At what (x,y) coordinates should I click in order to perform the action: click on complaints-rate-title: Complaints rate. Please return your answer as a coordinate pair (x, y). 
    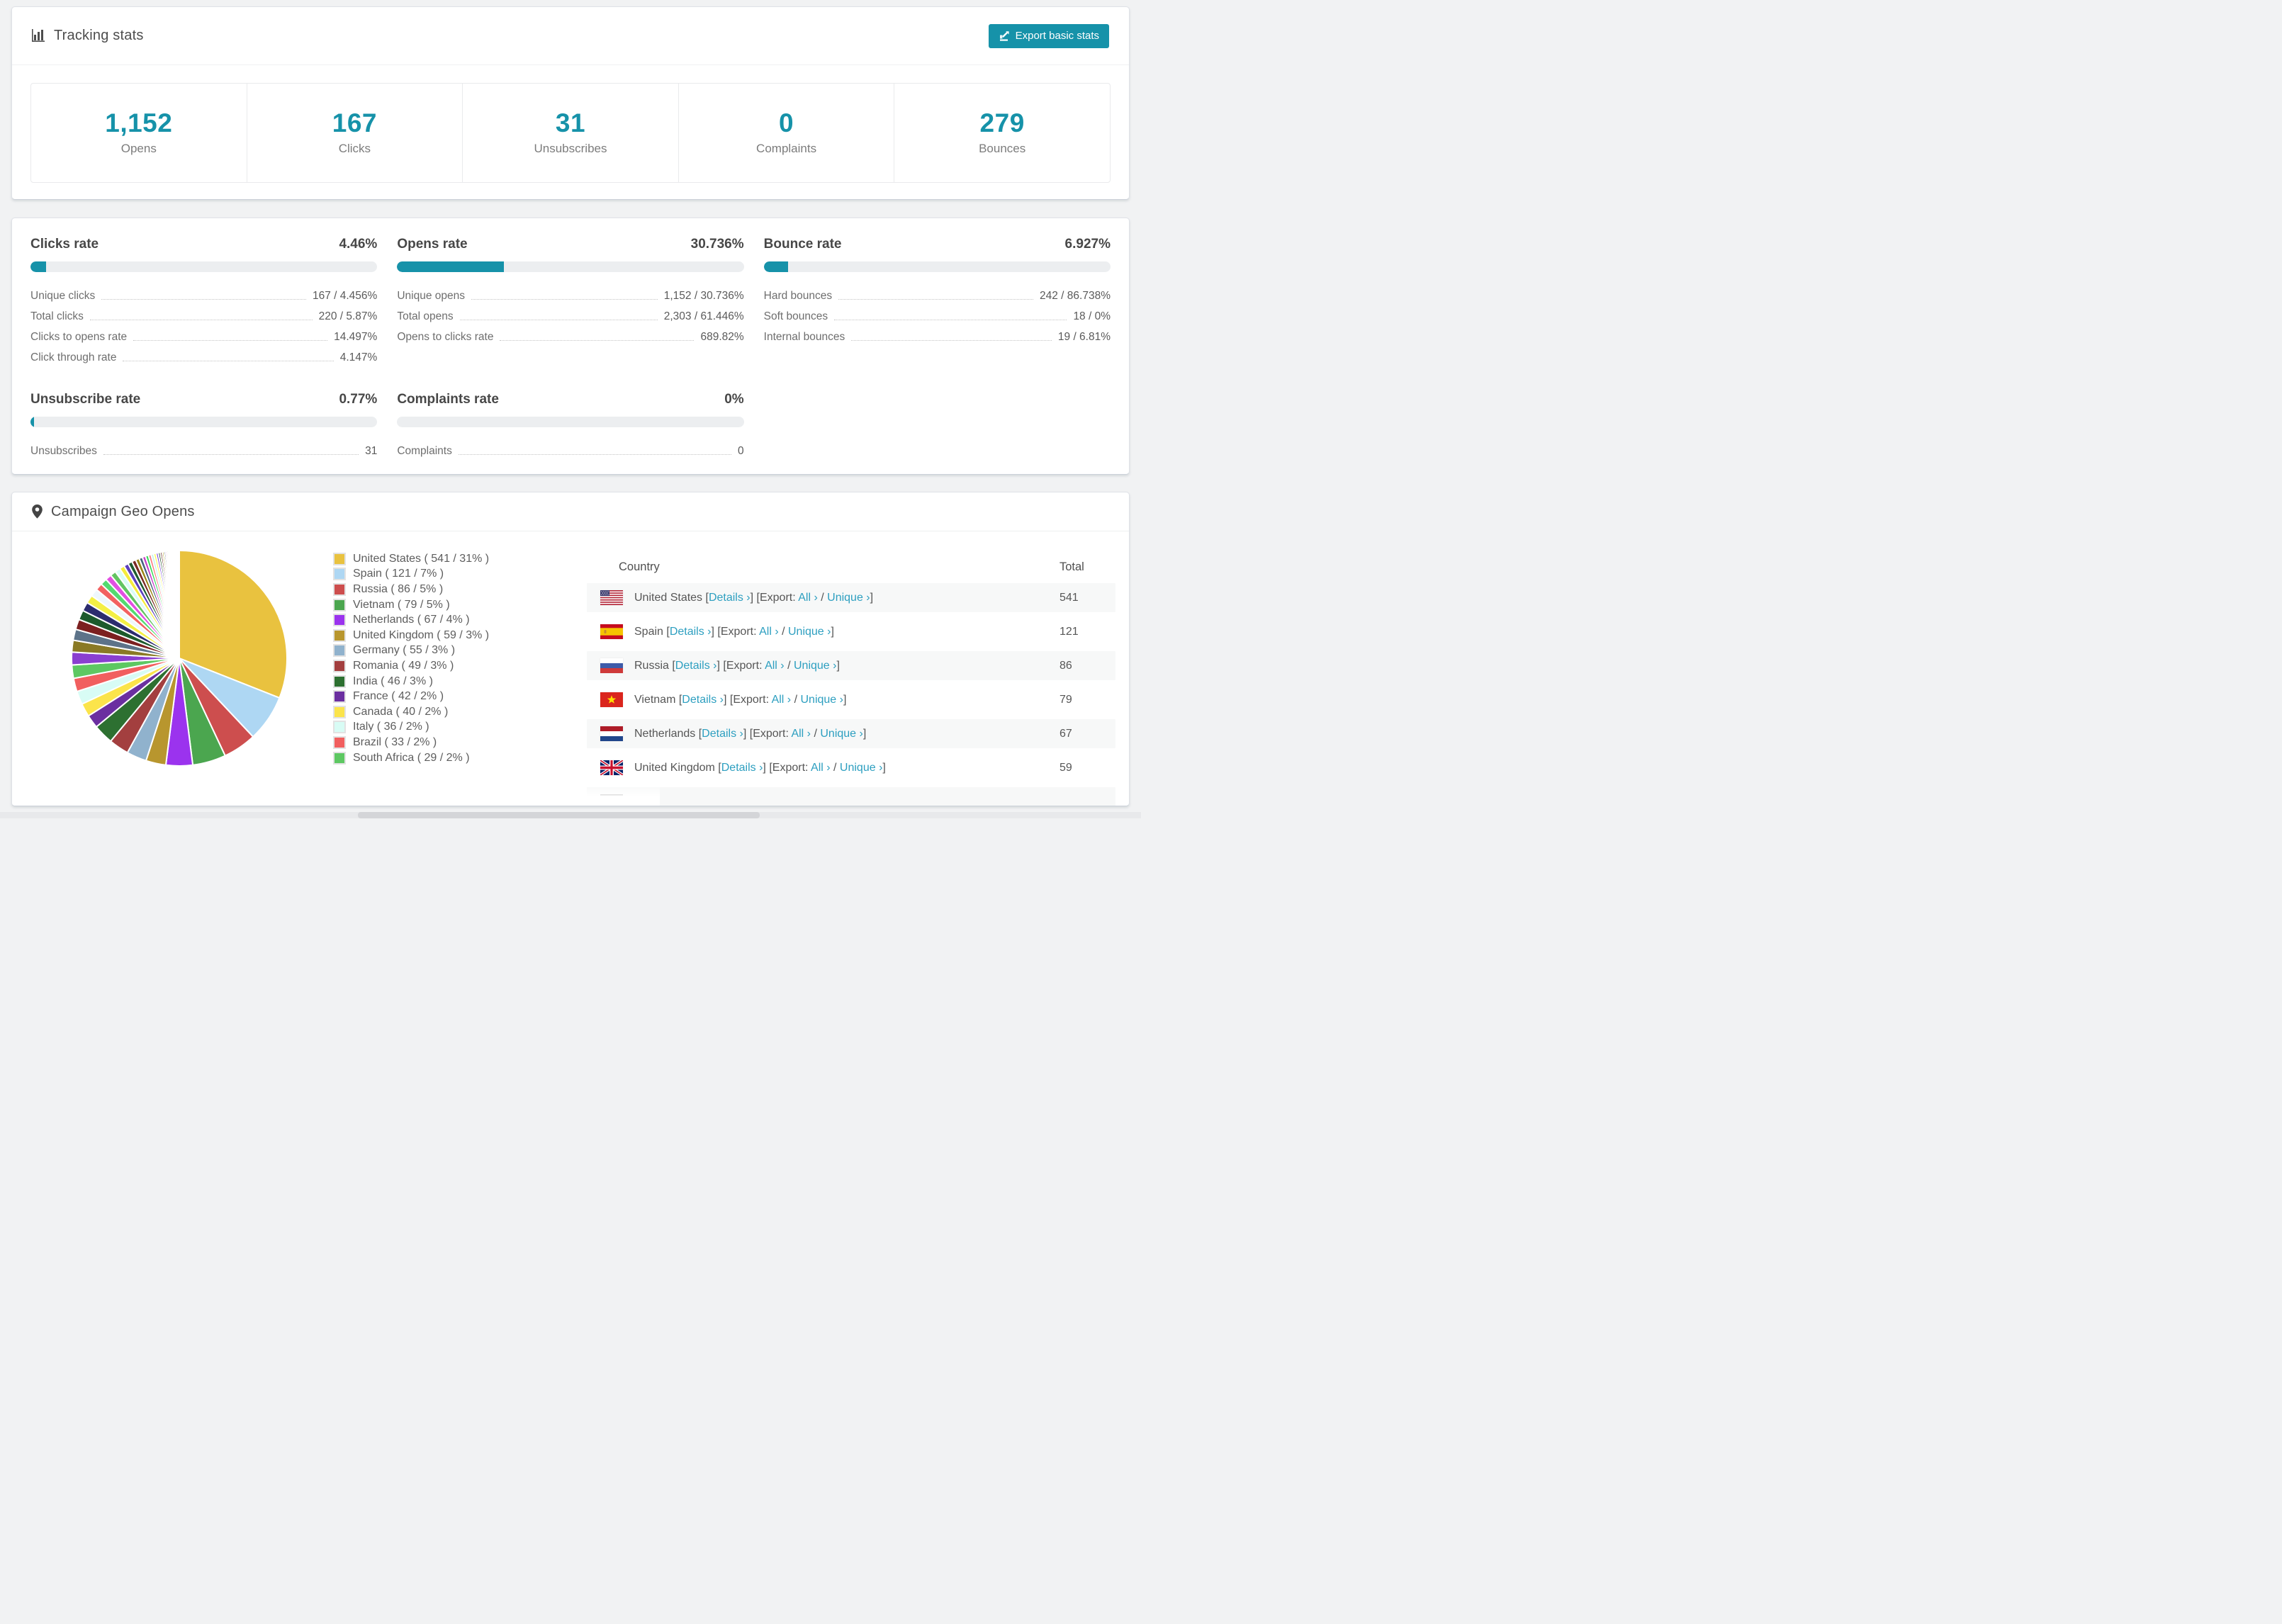
    Looking at the image, I should click on (448, 399).